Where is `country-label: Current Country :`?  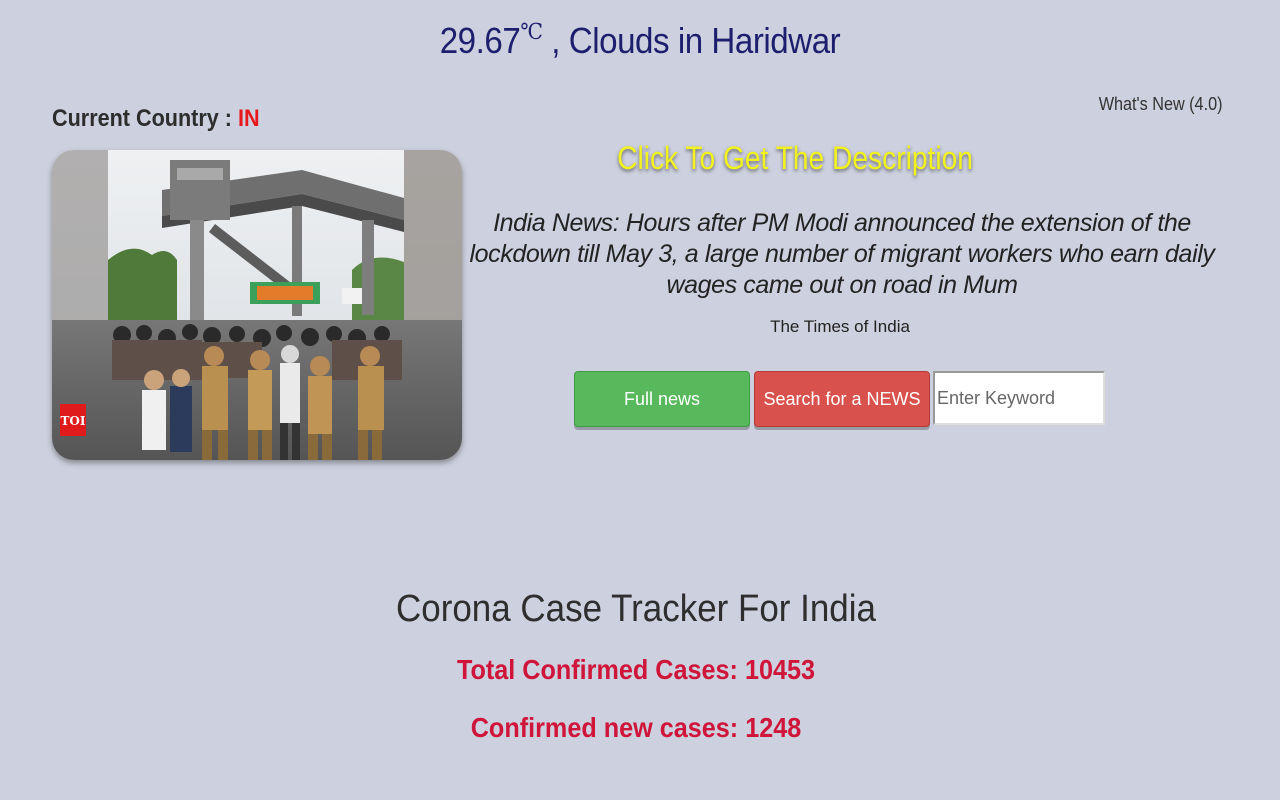
country-label: Current Country : is located at coordinates (145, 118).